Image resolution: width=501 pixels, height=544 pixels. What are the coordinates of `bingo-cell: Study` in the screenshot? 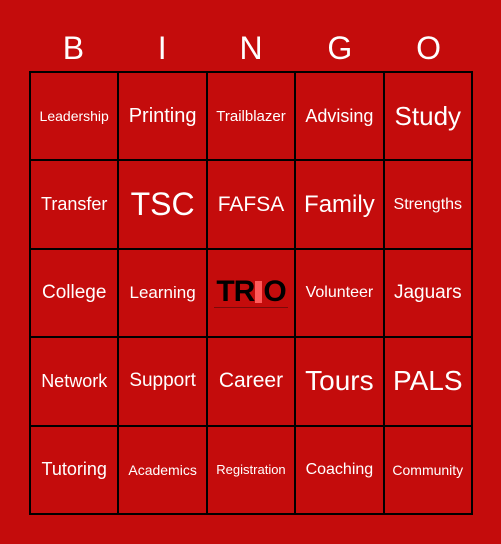 It's located at (427, 116).